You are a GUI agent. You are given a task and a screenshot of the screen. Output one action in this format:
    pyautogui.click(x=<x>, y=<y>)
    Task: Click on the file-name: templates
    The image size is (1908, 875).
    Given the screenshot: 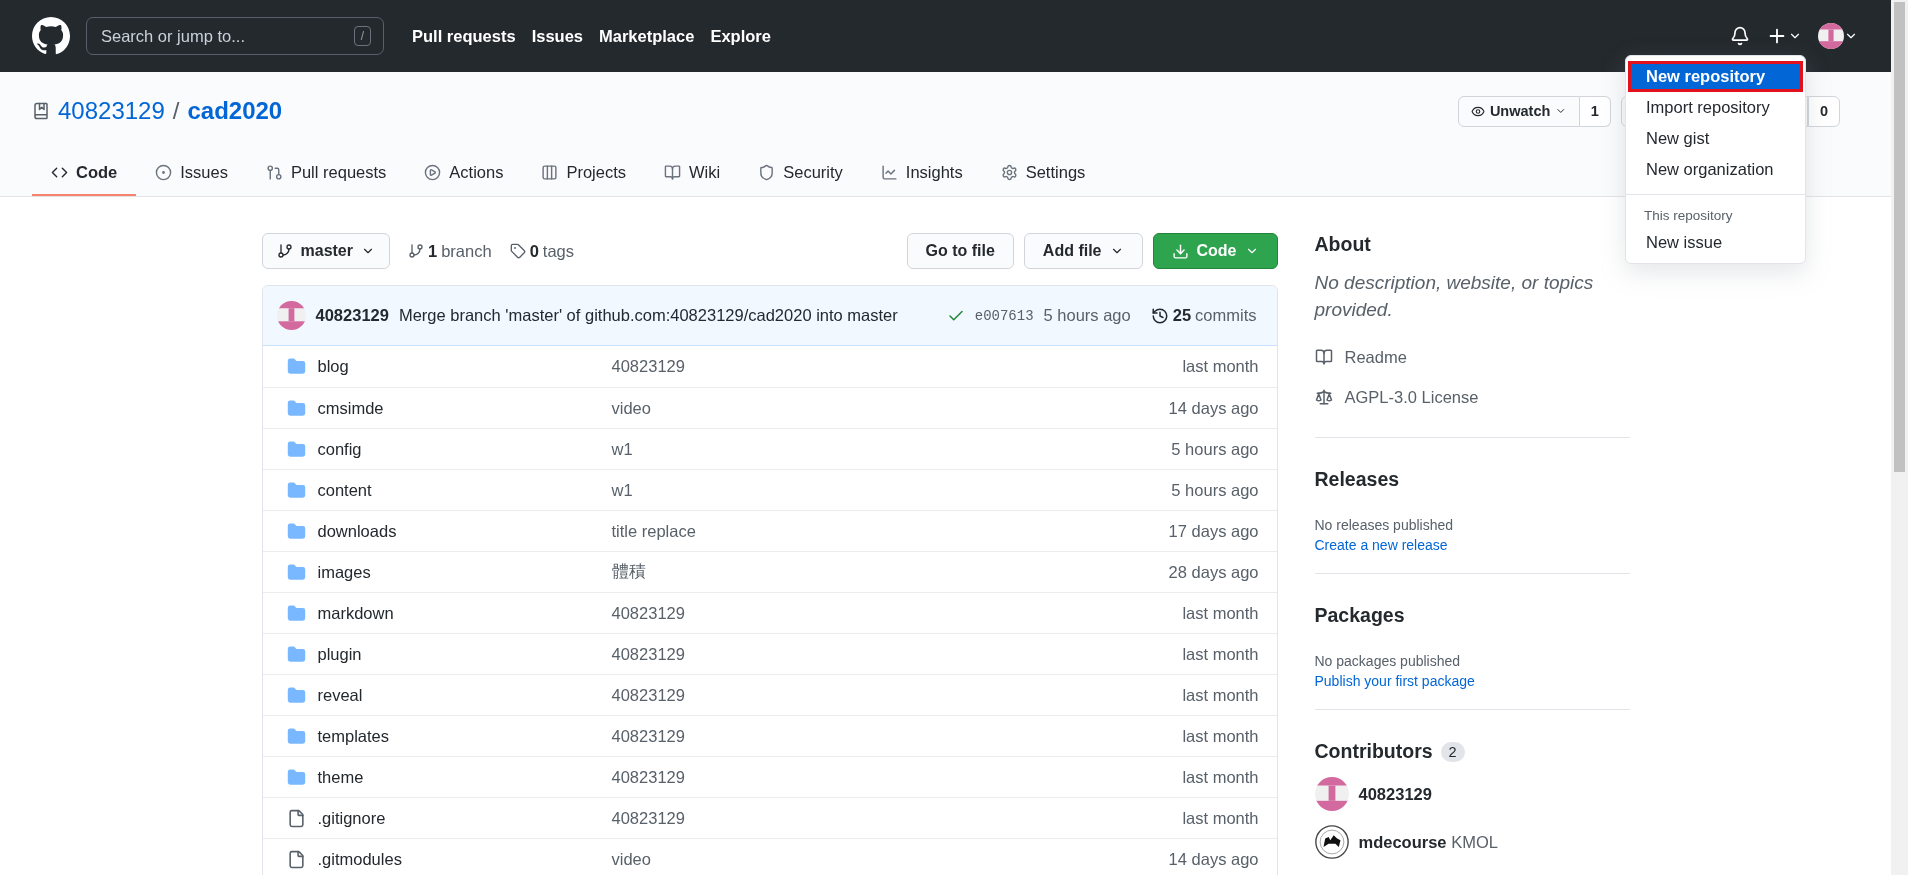 What is the action you would take?
    pyautogui.click(x=464, y=736)
    